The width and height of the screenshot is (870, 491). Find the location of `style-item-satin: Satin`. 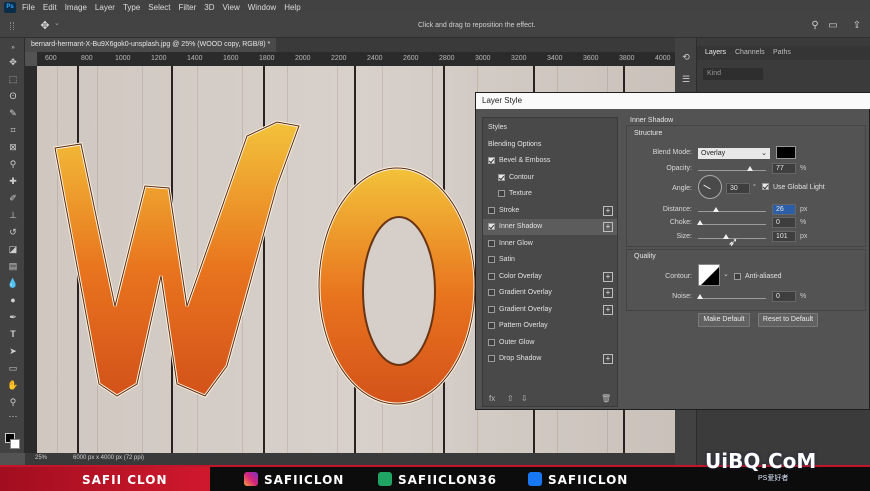

style-item-satin: Satin is located at coordinates (550, 260).